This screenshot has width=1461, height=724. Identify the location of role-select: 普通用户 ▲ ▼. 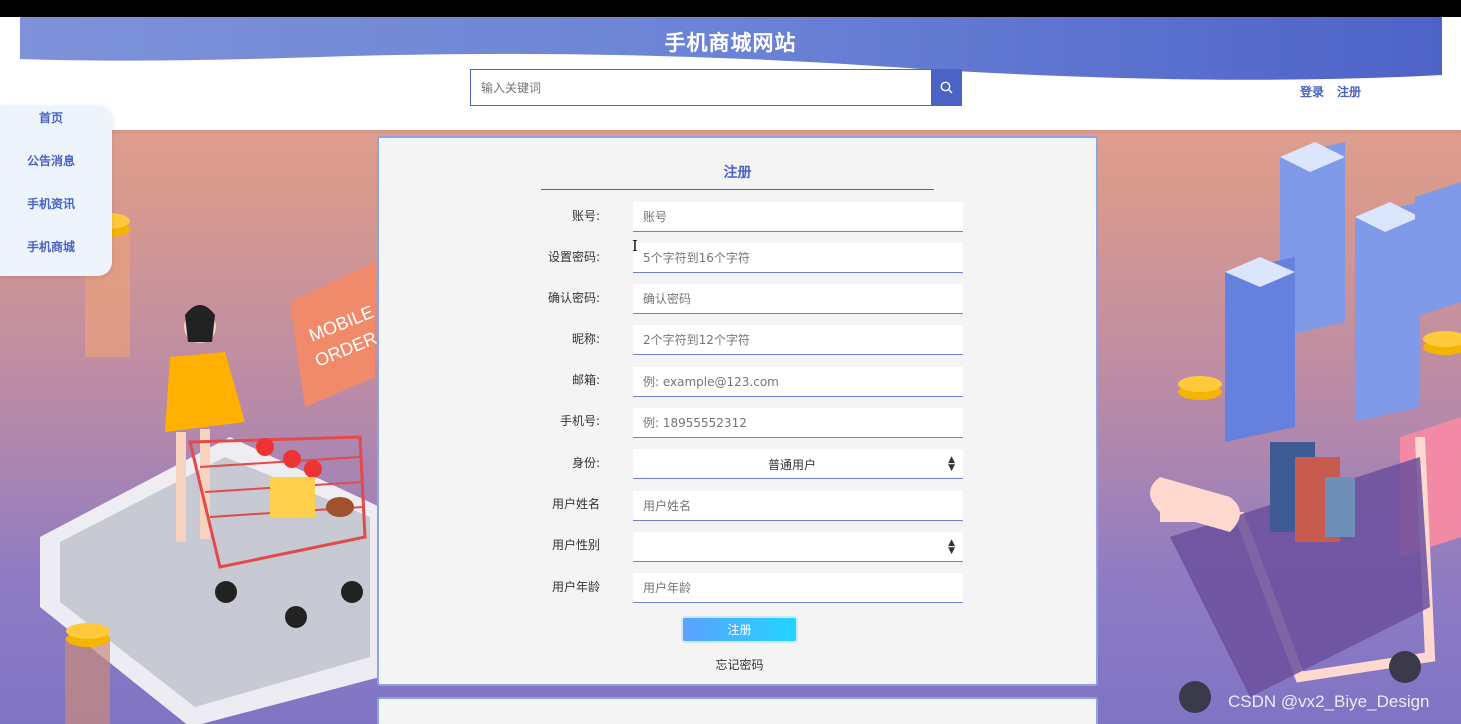
(798, 464).